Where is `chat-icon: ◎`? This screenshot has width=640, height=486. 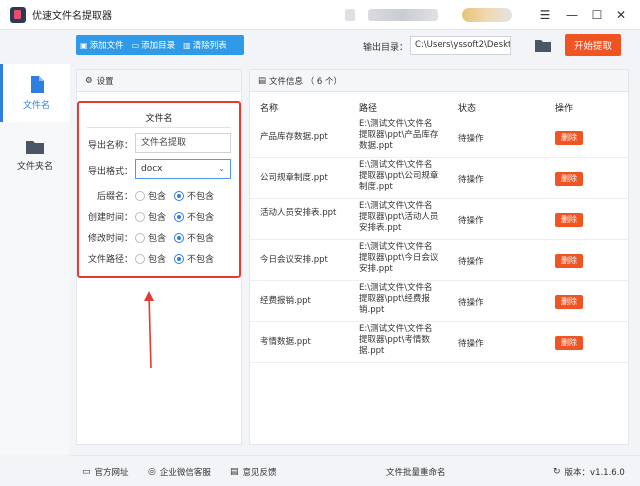 chat-icon: ◎ is located at coordinates (152, 472).